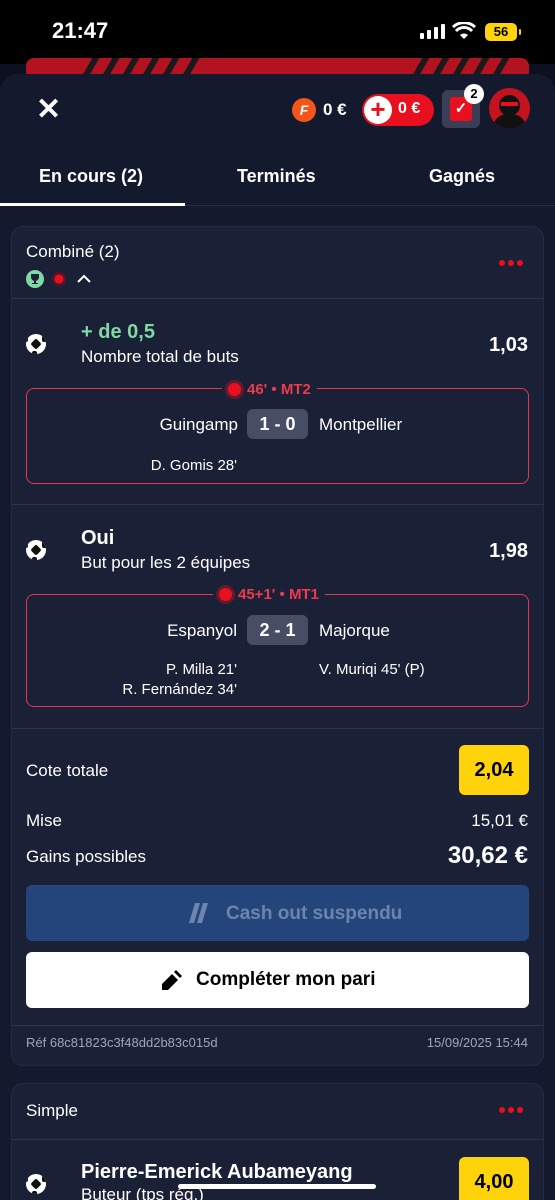 This screenshot has width=555, height=1200. Describe the element at coordinates (487, 855) in the screenshot. I see `potential-win-value: 30,62 €` at that location.